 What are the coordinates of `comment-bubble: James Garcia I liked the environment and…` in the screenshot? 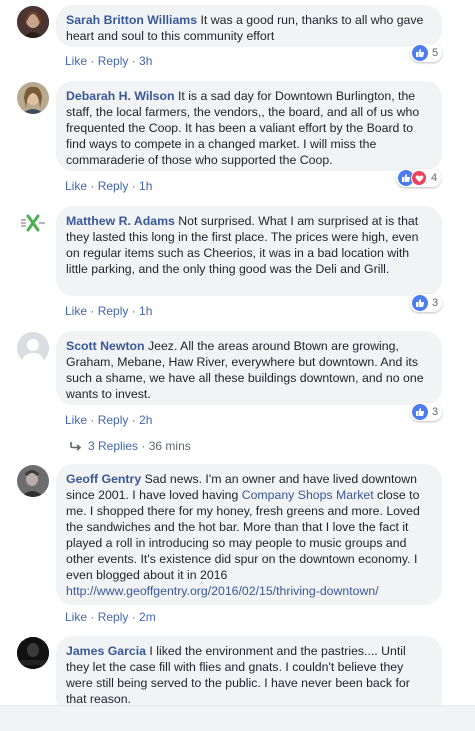 It's located at (249, 676).